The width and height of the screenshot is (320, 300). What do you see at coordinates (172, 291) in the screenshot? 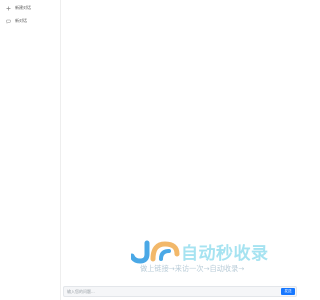
I see `message-input` at bounding box center [172, 291].